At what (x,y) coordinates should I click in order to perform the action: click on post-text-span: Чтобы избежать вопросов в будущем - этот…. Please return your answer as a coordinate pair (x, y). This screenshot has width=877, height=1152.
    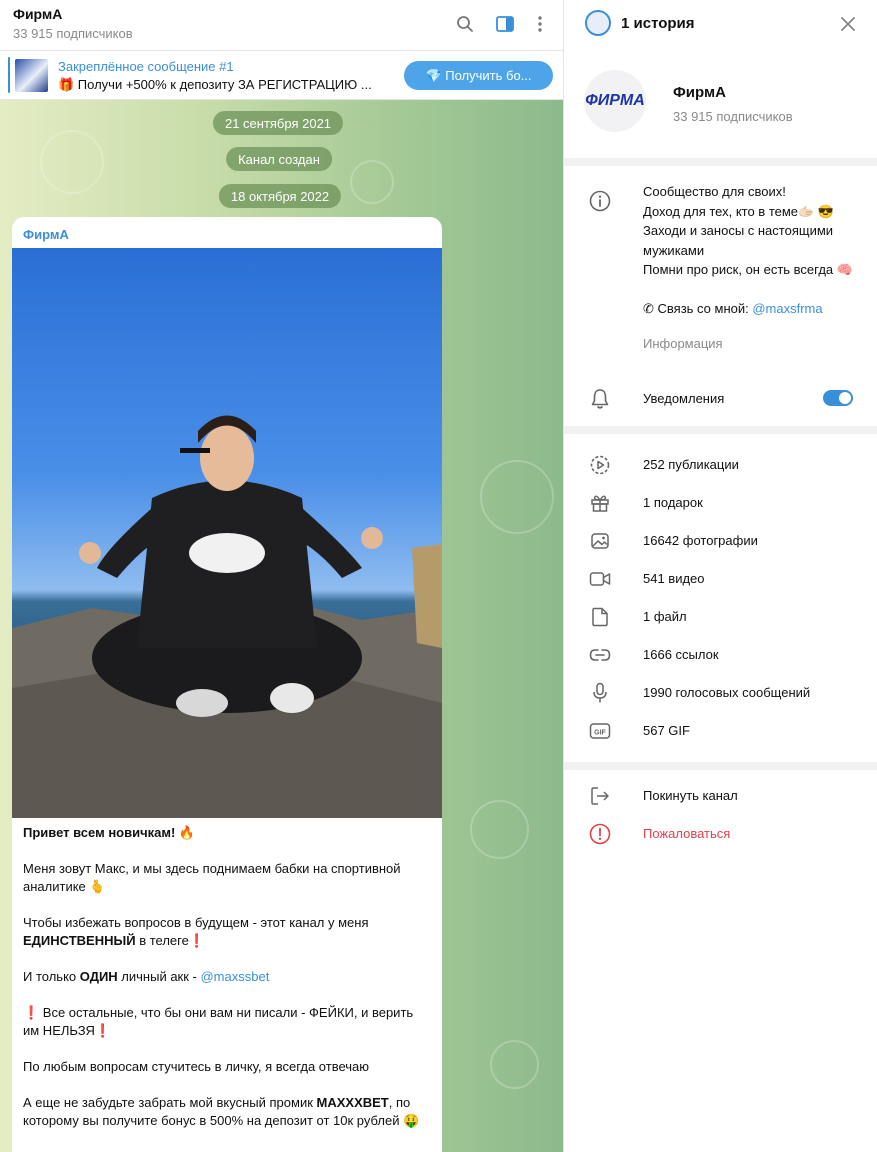
    Looking at the image, I should click on (196, 922).